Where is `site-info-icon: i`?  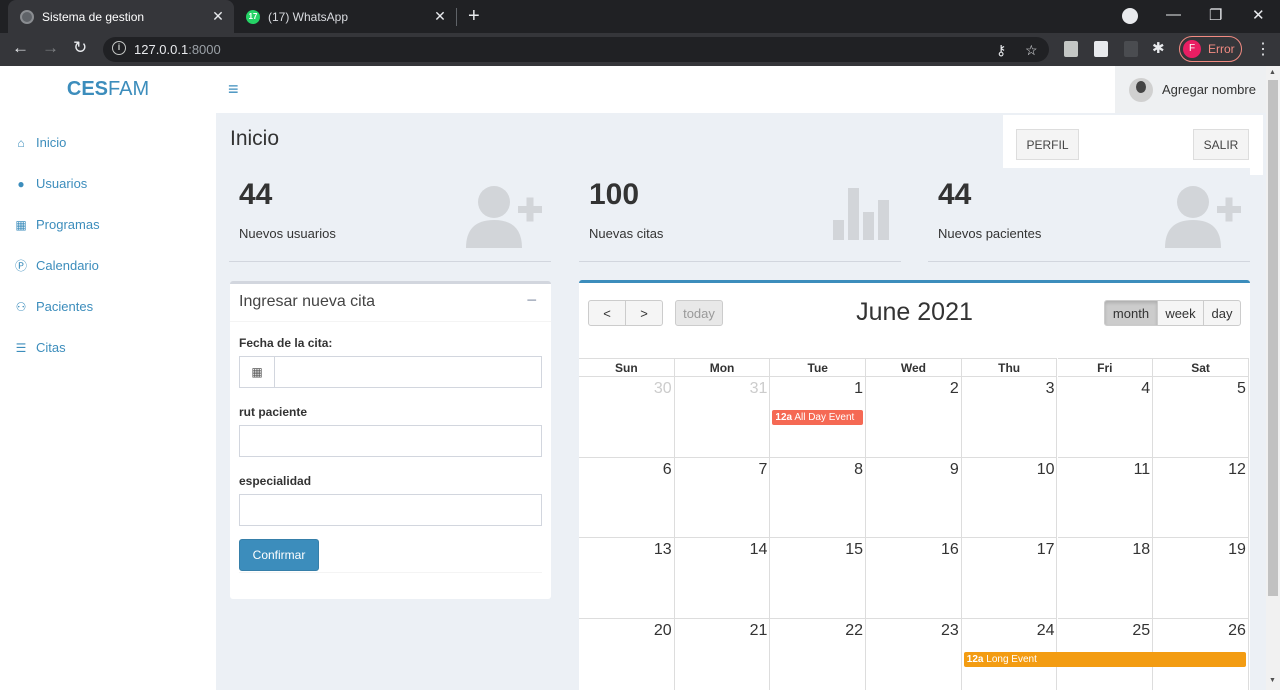
site-info-icon: i is located at coordinates (119, 48).